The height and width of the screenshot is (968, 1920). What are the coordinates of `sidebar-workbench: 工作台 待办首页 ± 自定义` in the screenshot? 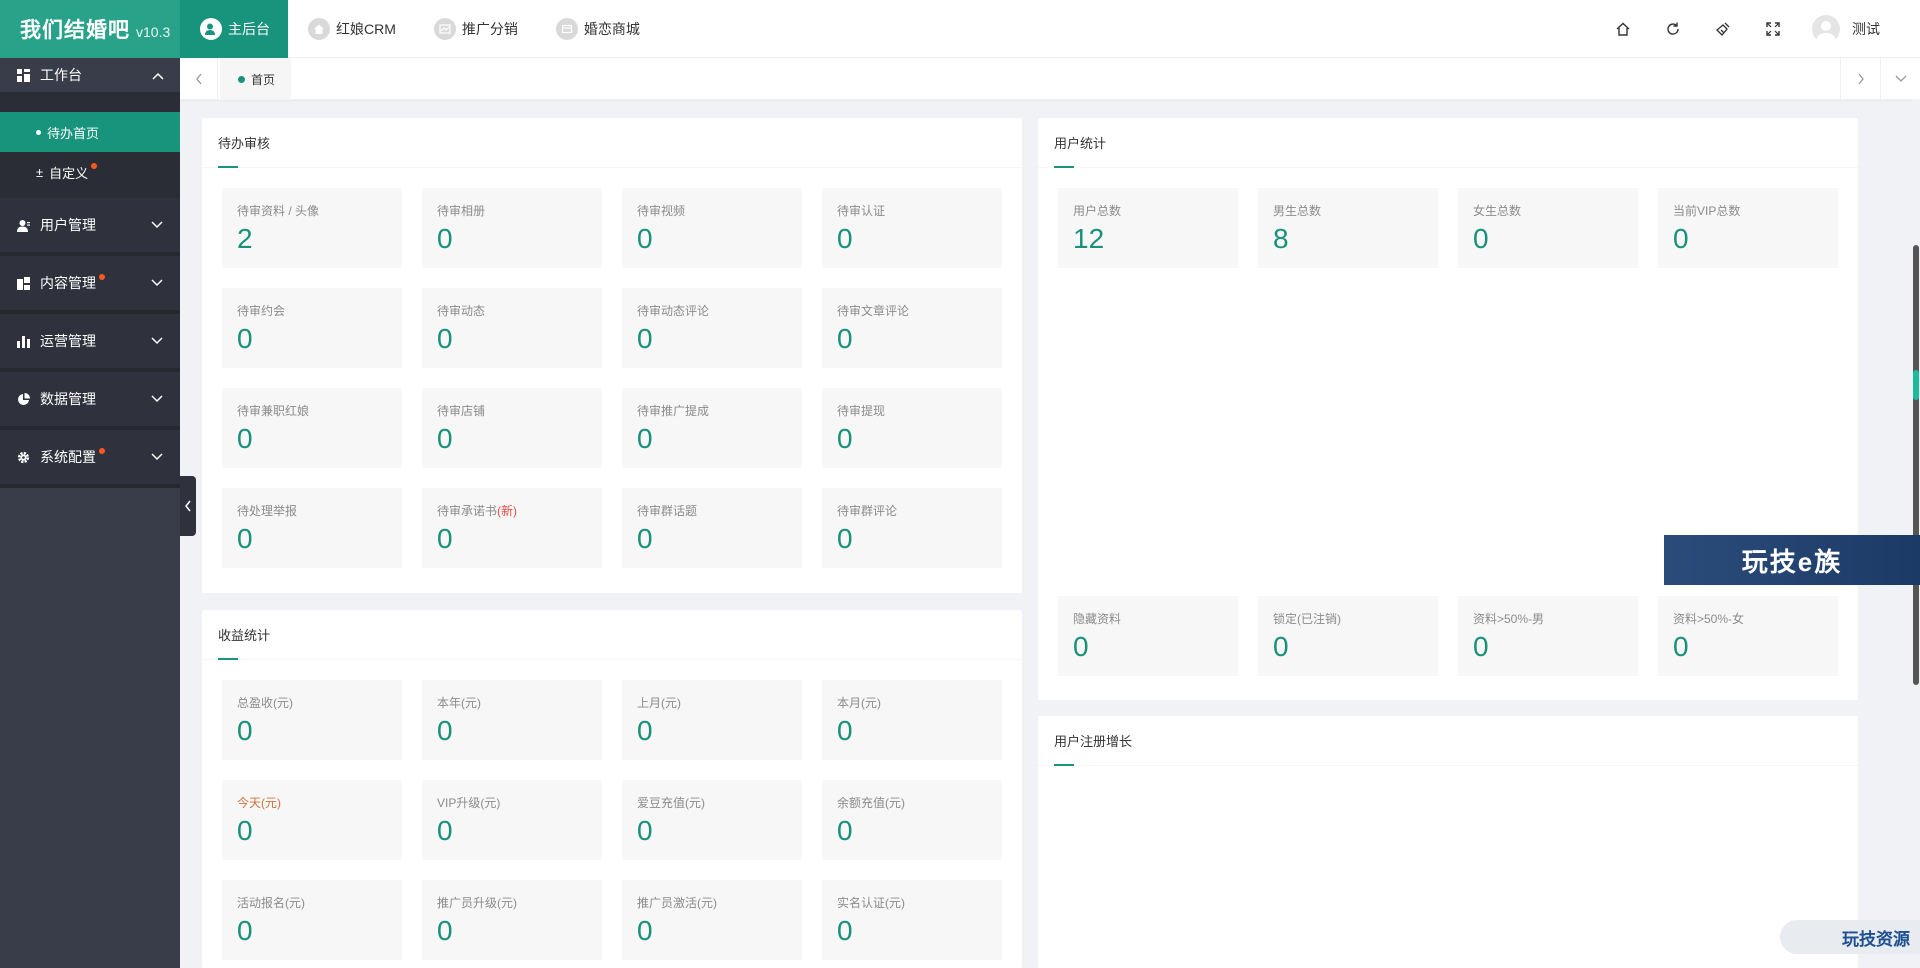 It's located at (90, 130).